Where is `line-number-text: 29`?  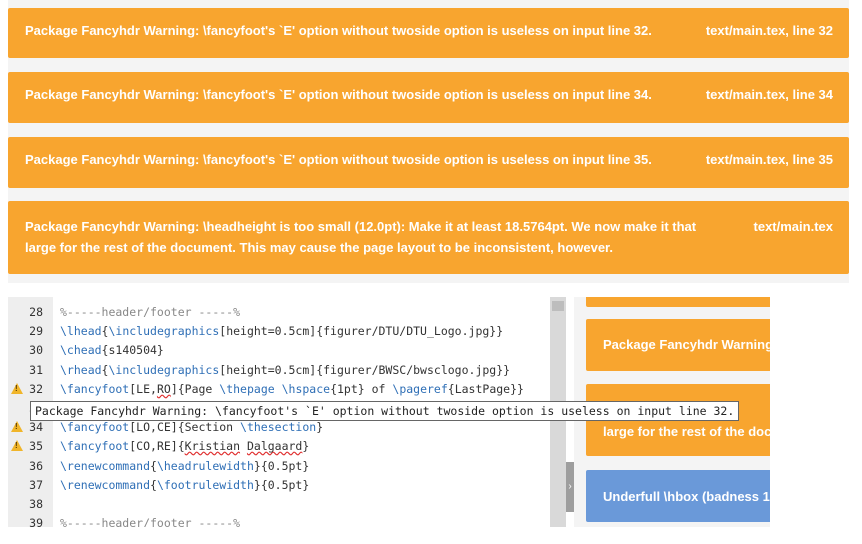 line-number-text: 29 is located at coordinates (36, 331).